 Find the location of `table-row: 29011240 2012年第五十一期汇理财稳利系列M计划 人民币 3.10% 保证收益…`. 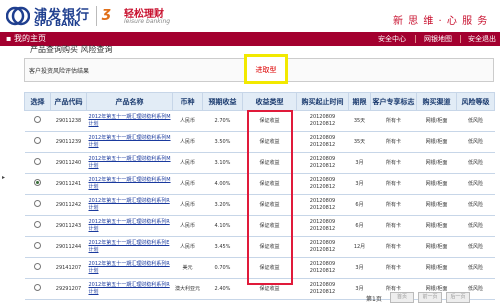

table-row: 29011240 2012年第五十一期汇理财稳利系列M计划 人民币 3.10% 保证收益… is located at coordinates (259, 163).